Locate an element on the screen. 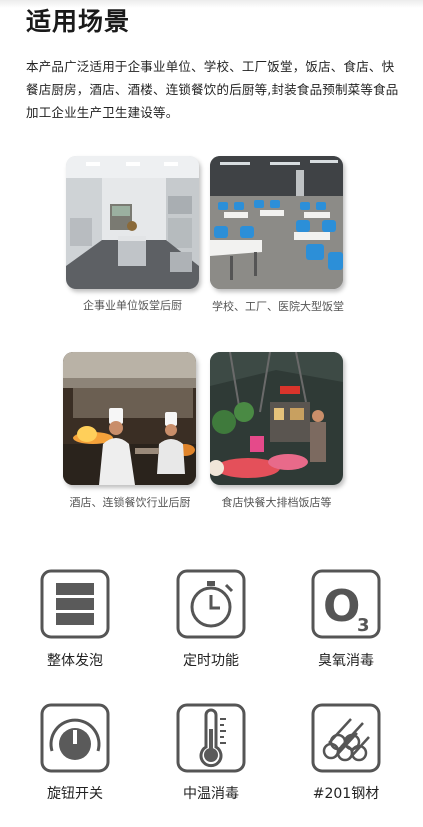 Image resolution: width=423 pixels, height=827 pixels. feature-label-knob: 旋钮开关 is located at coordinates (75, 794).